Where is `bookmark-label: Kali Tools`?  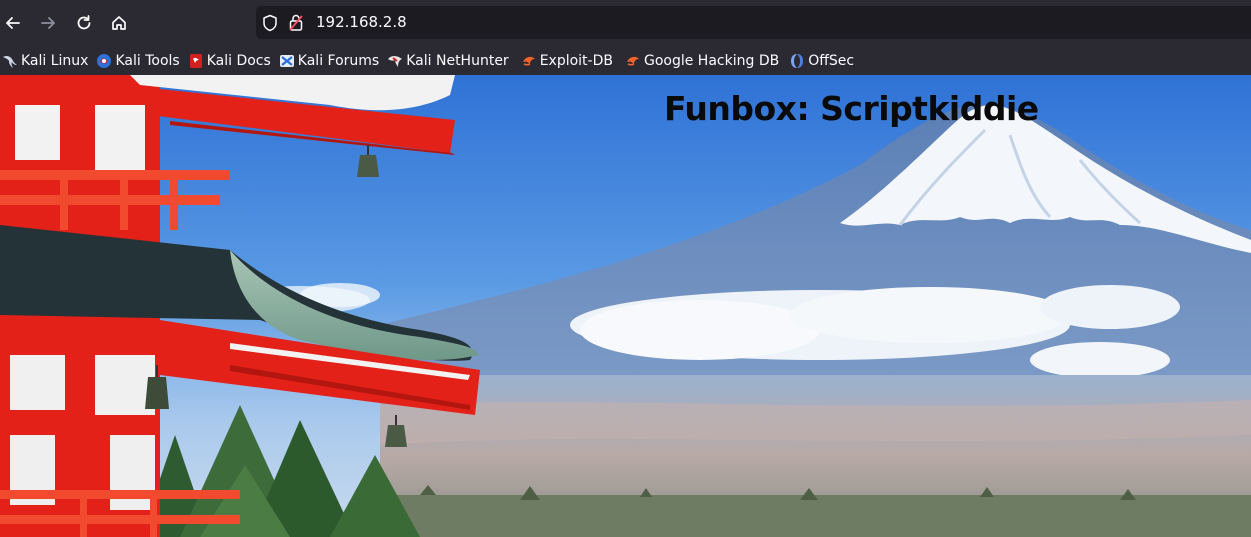
bookmark-label: Kali Tools is located at coordinates (147, 60).